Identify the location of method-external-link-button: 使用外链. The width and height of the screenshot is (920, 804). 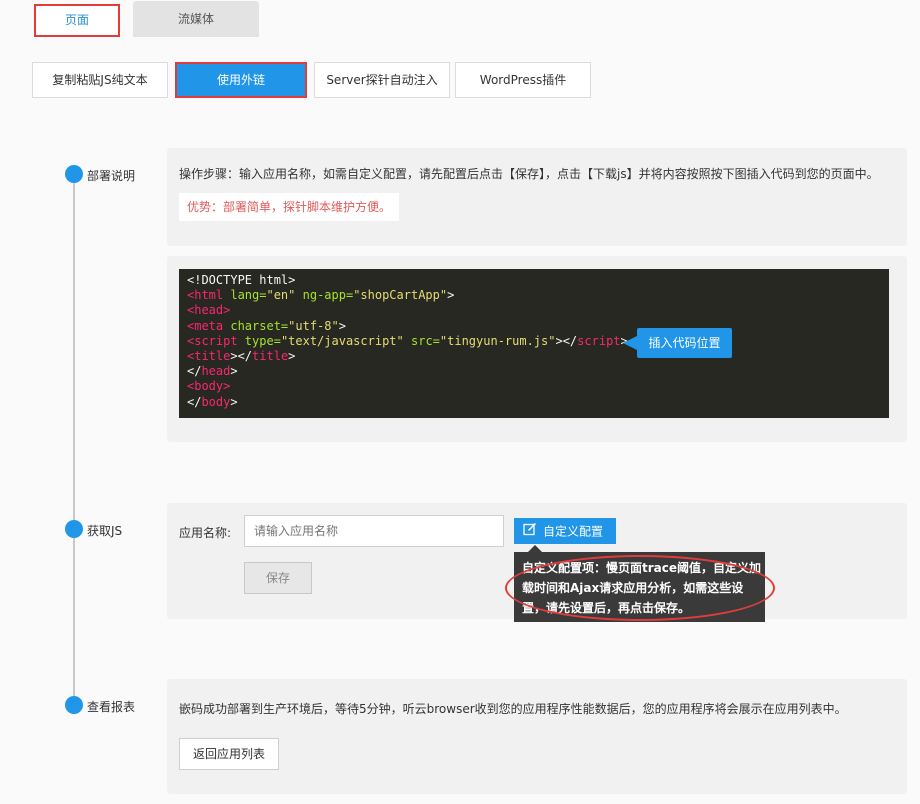
(241, 80).